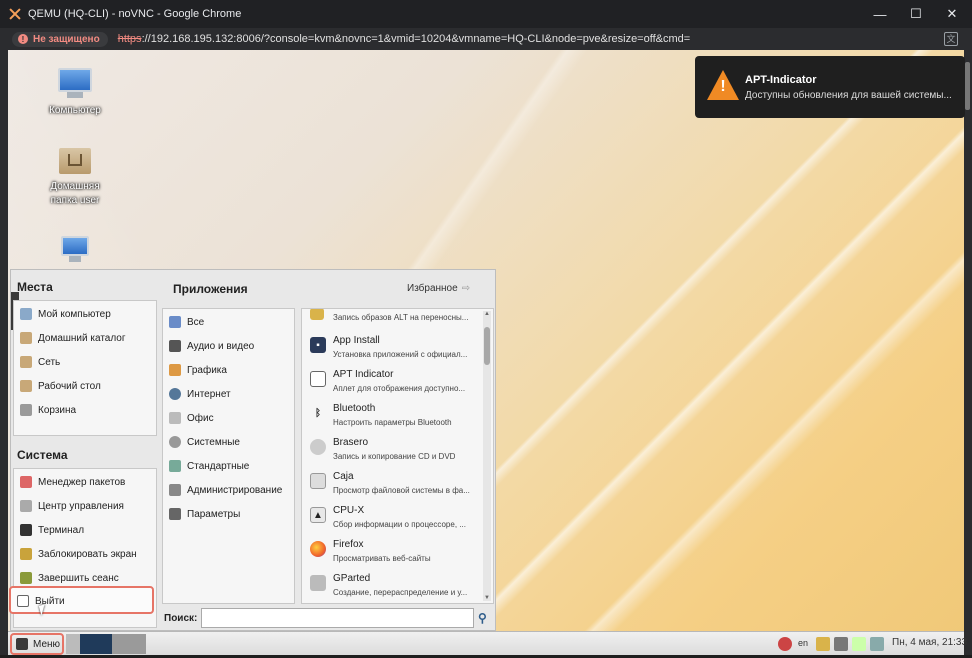  What do you see at coordinates (135, 14) in the screenshot?
I see `window-title: QEMU (HQ-CLI) - noVNC - Google Chrome` at bounding box center [135, 14].